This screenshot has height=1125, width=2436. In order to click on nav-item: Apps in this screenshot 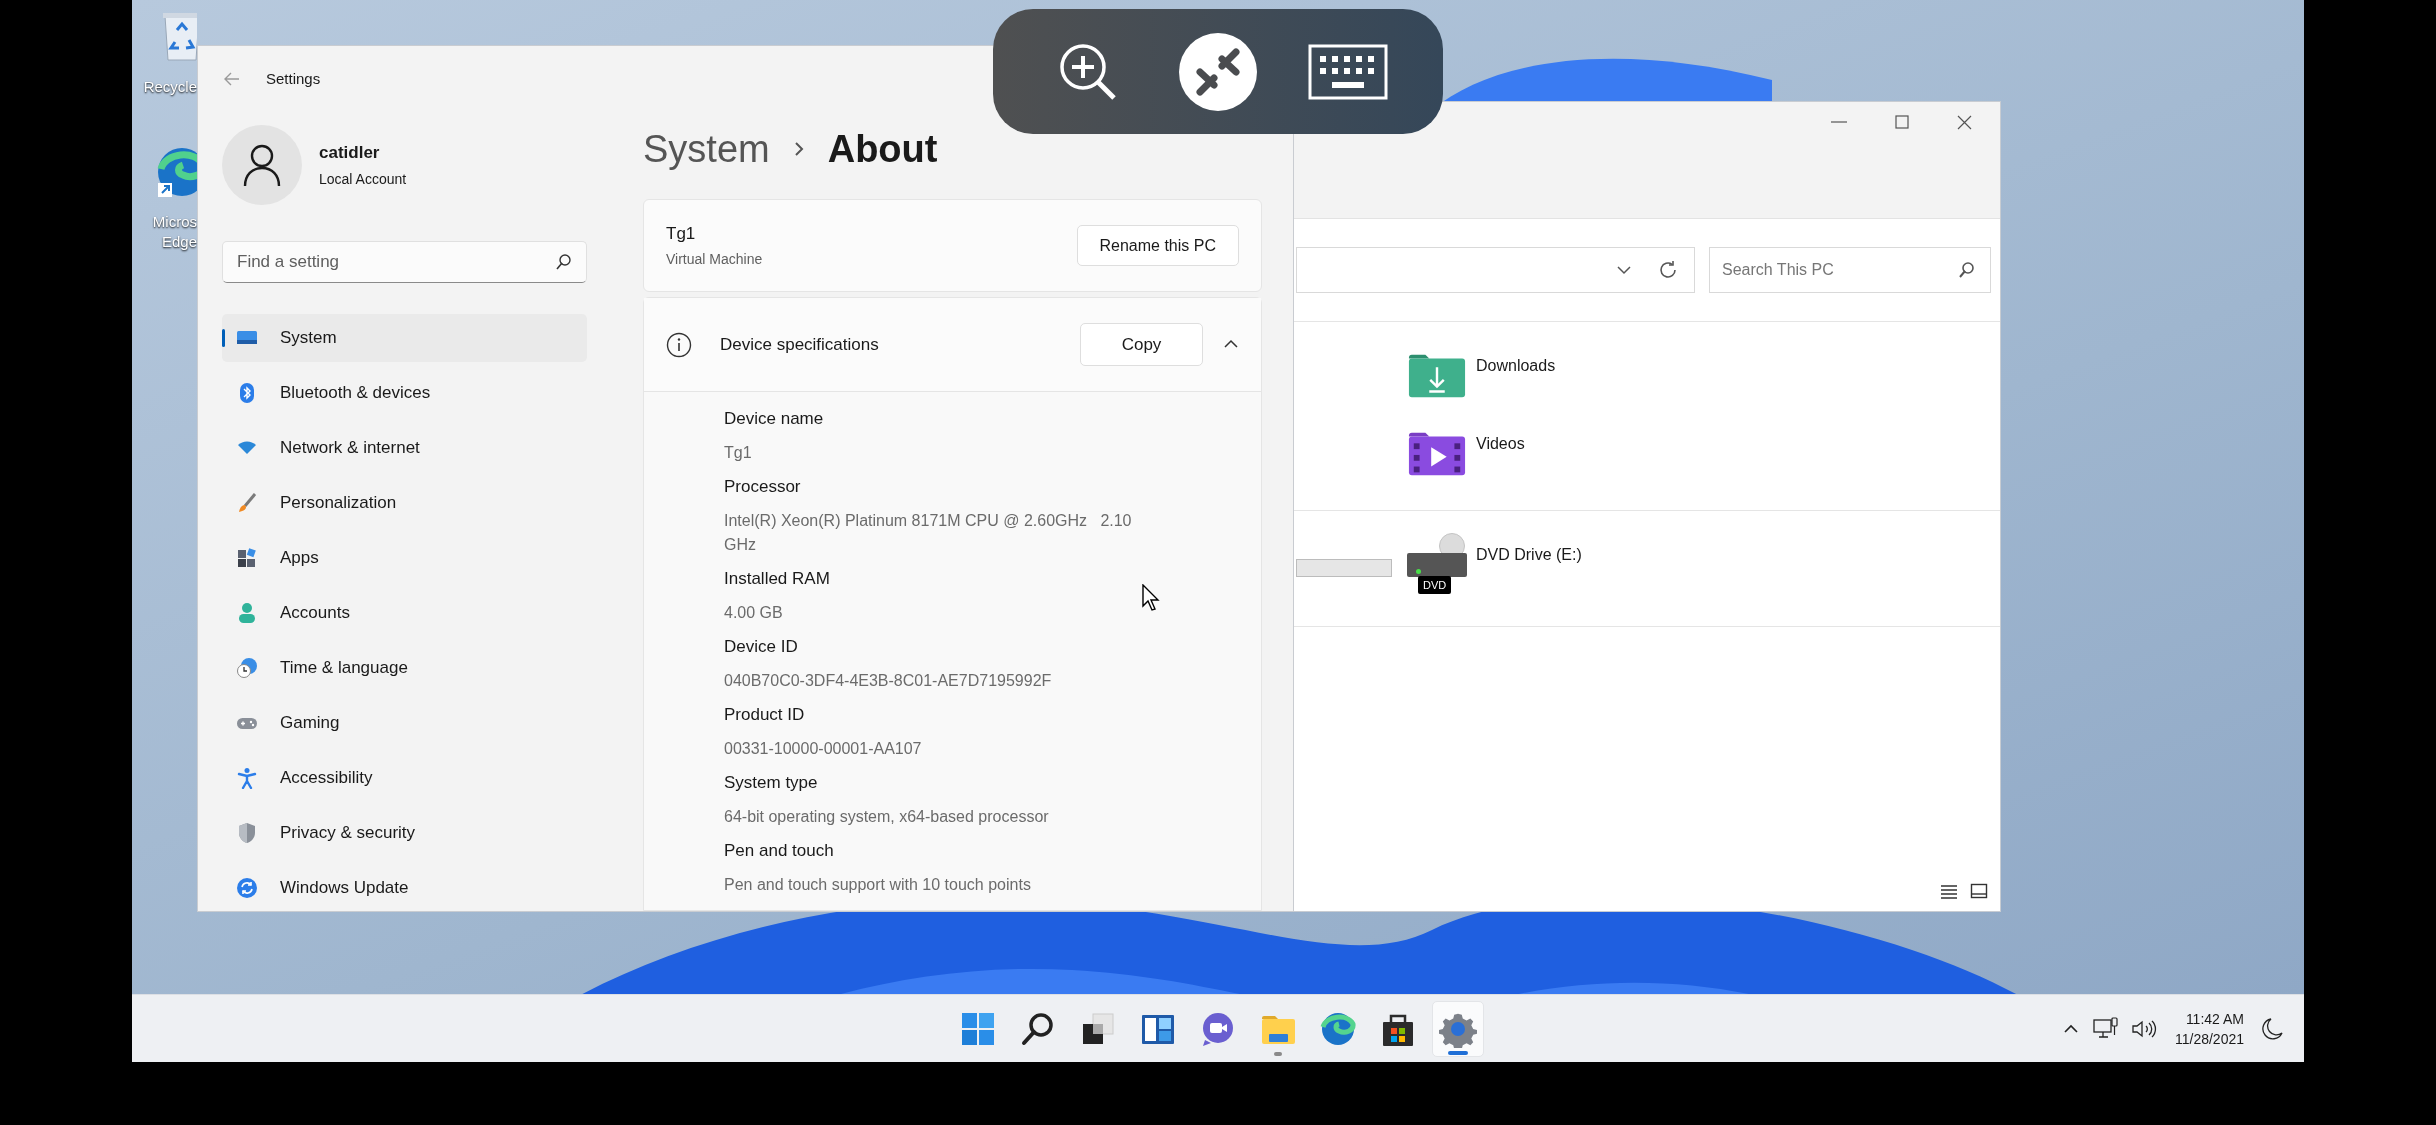, I will do `click(404, 558)`.